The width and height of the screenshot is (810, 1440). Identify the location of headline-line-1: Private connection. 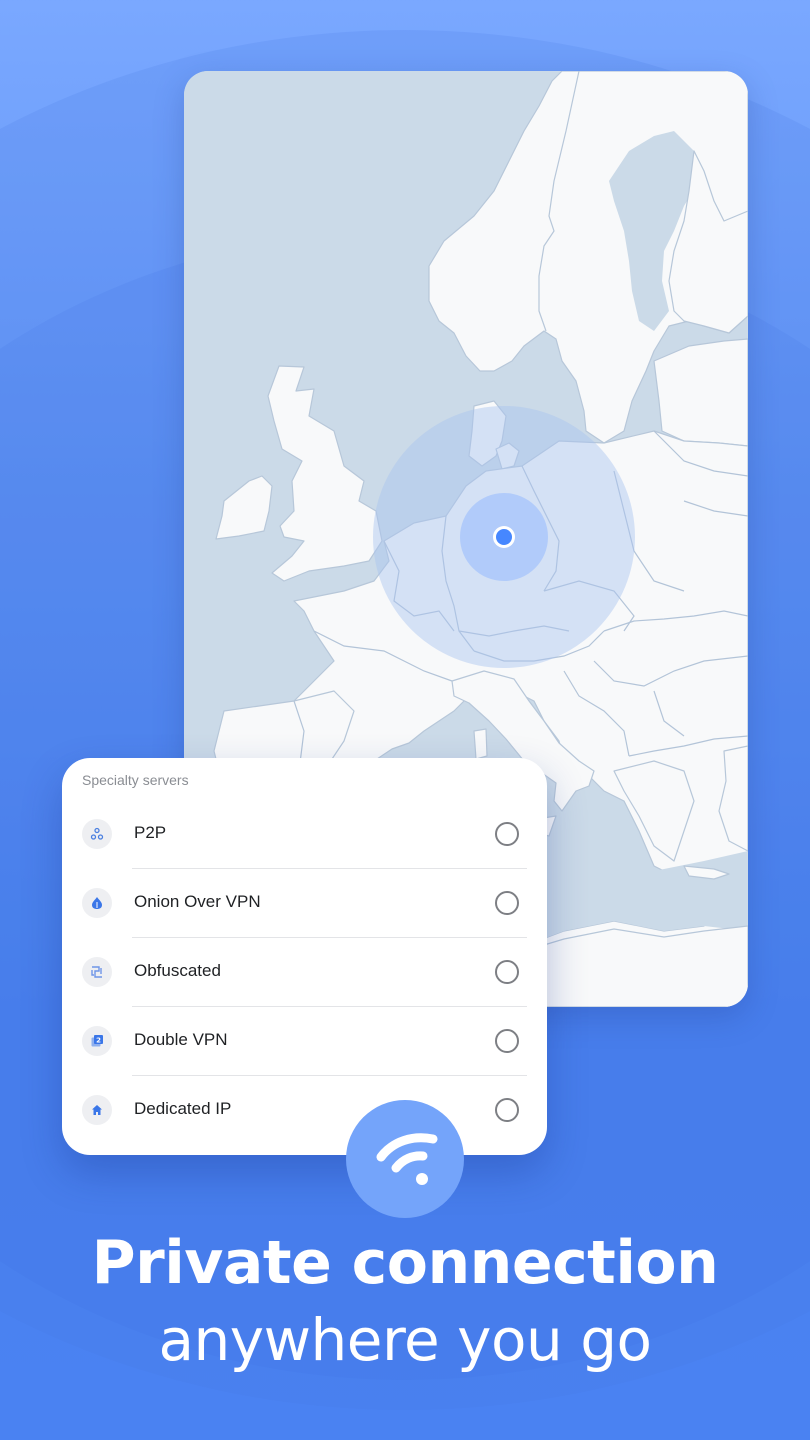
(405, 1263).